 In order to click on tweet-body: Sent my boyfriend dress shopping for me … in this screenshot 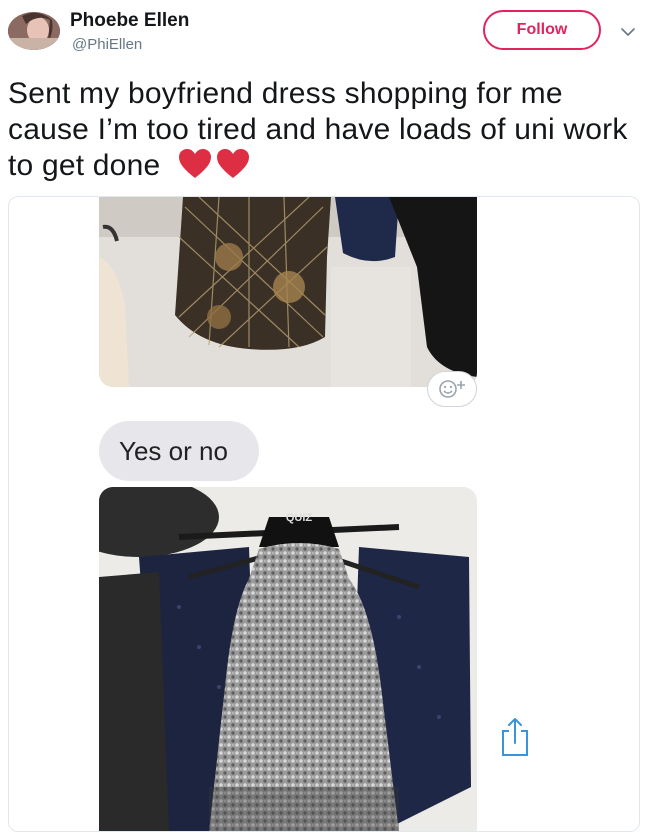, I will do `click(318, 129)`.